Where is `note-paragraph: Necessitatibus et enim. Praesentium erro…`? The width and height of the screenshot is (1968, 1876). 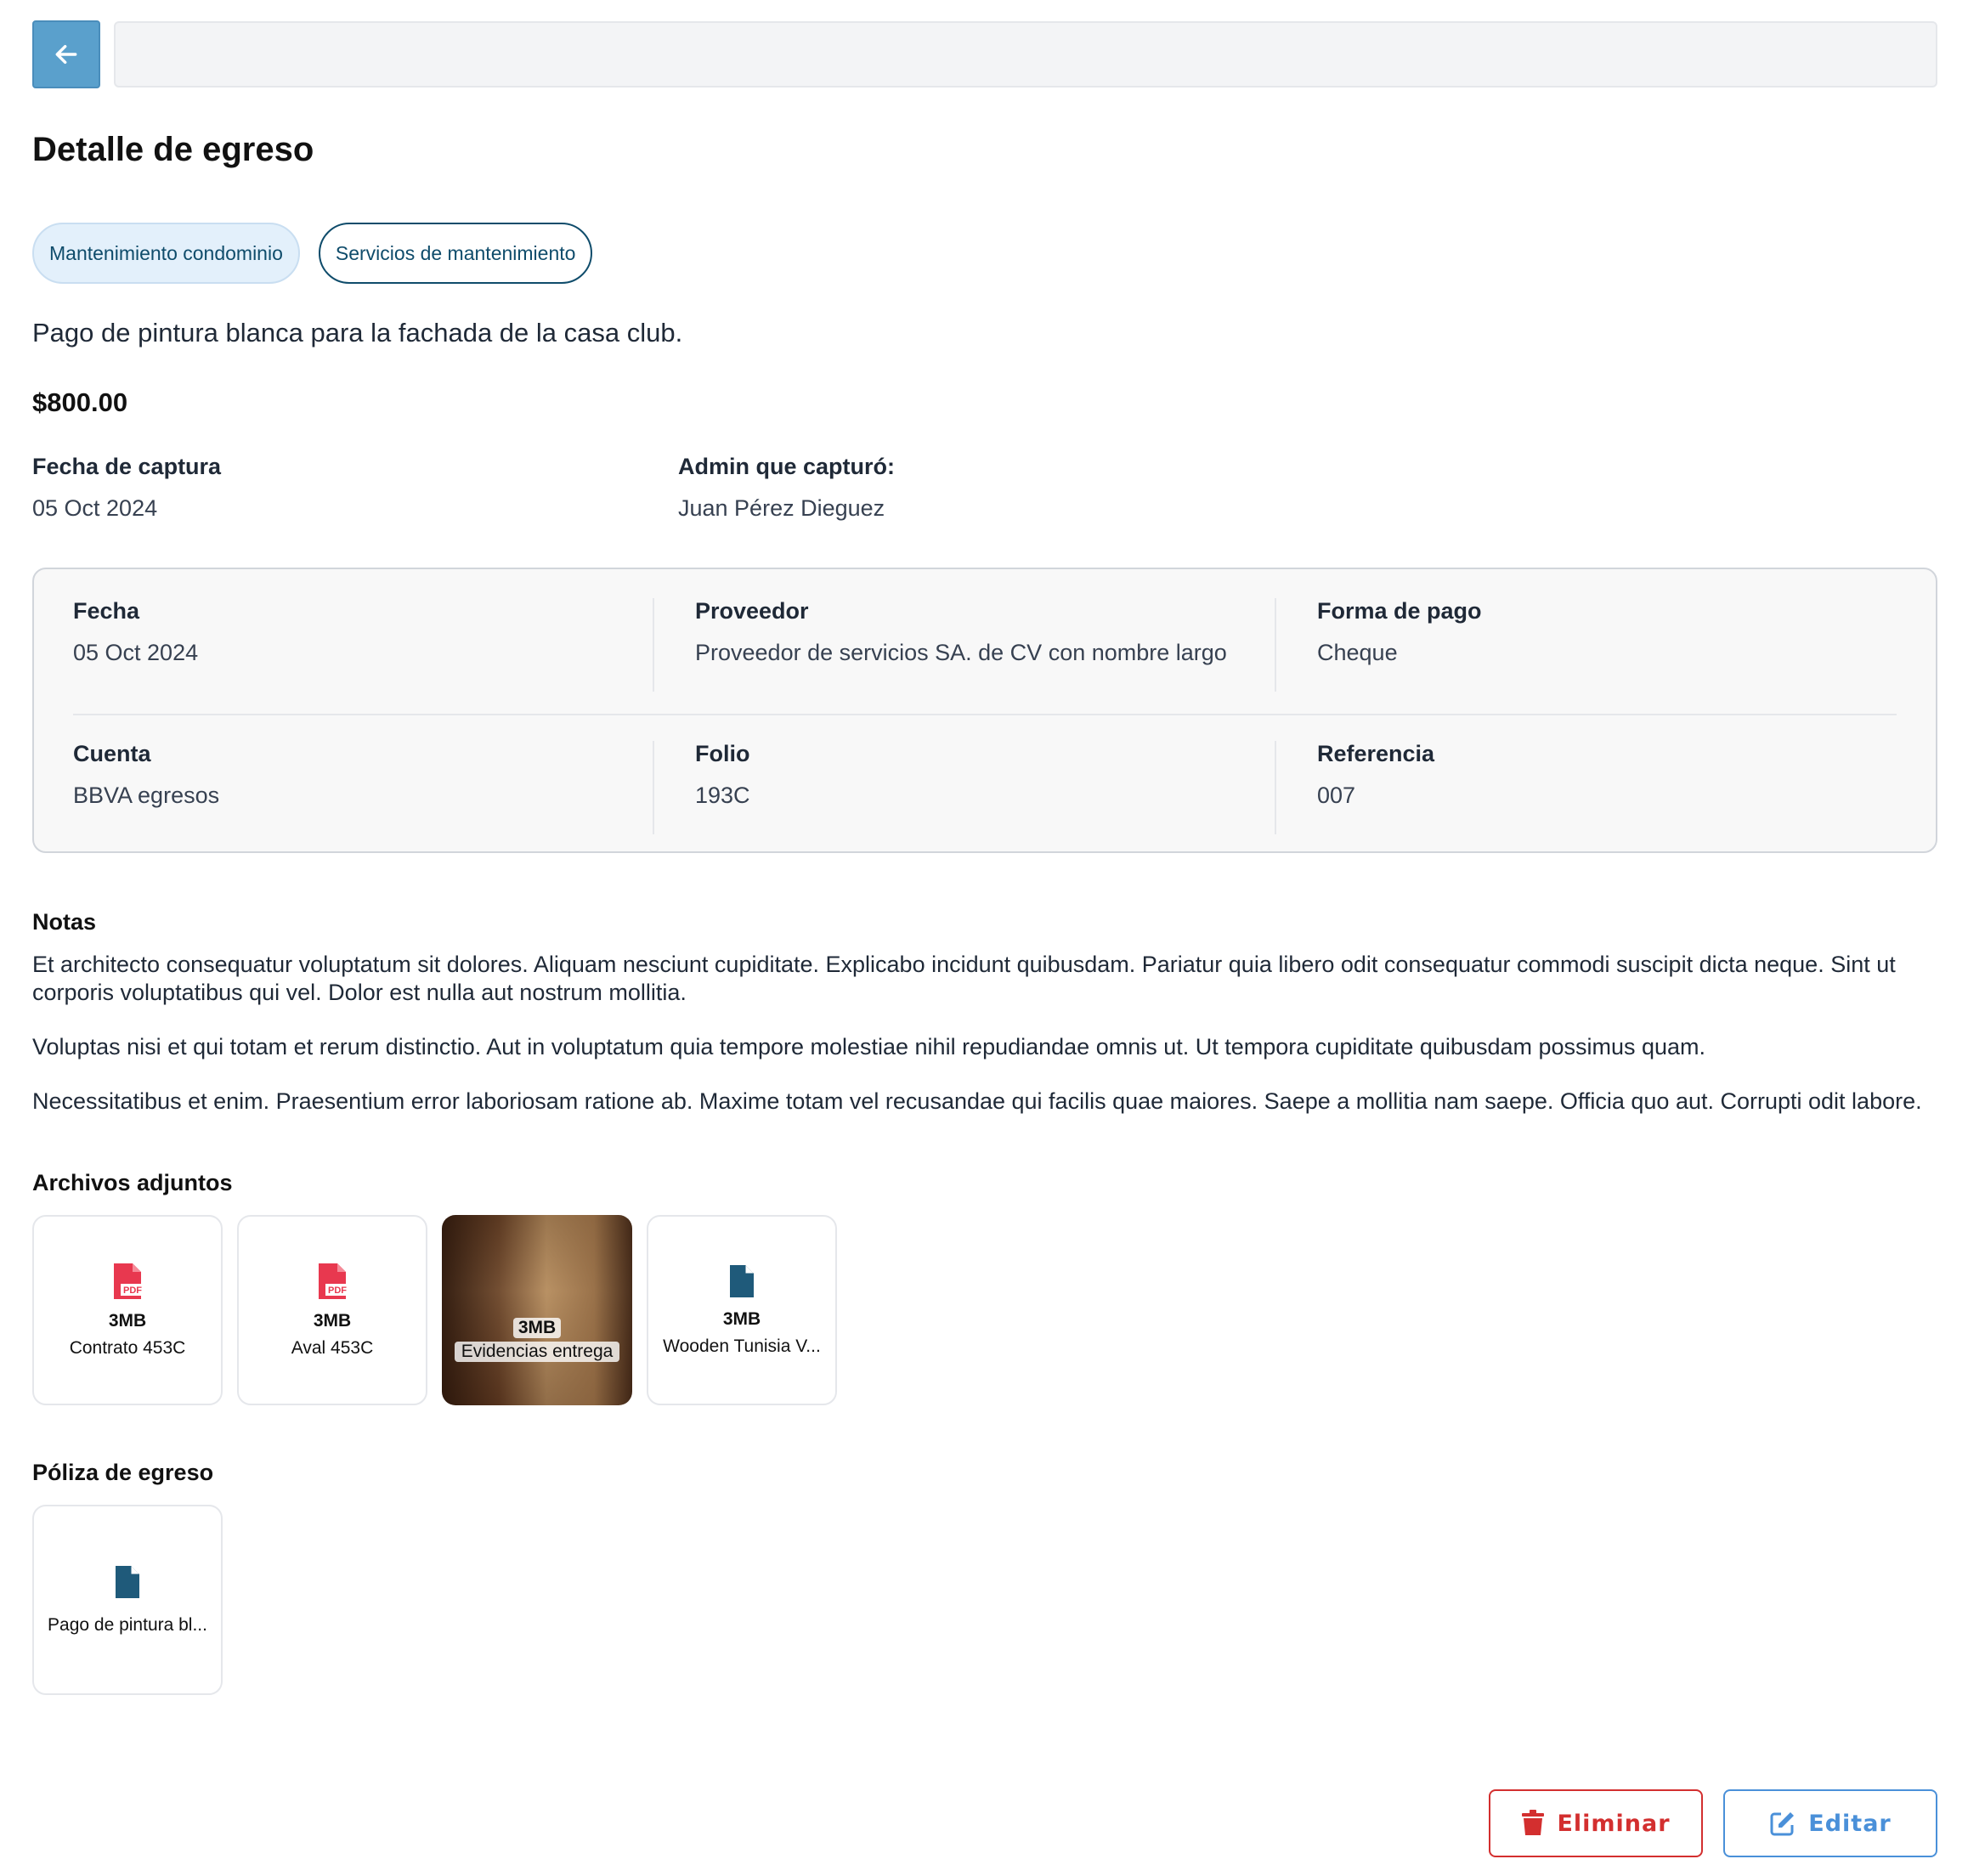
note-paragraph: Necessitatibus et enim. Praesentium erro… is located at coordinates (977, 1101).